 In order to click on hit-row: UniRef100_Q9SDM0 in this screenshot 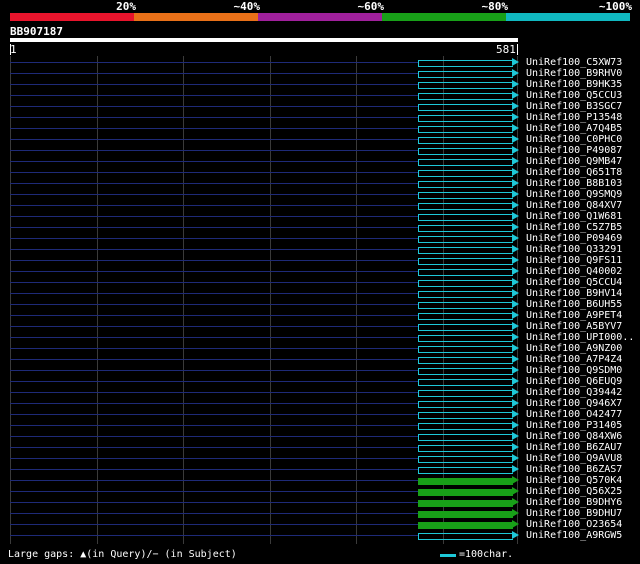, I will do `click(320, 370)`.